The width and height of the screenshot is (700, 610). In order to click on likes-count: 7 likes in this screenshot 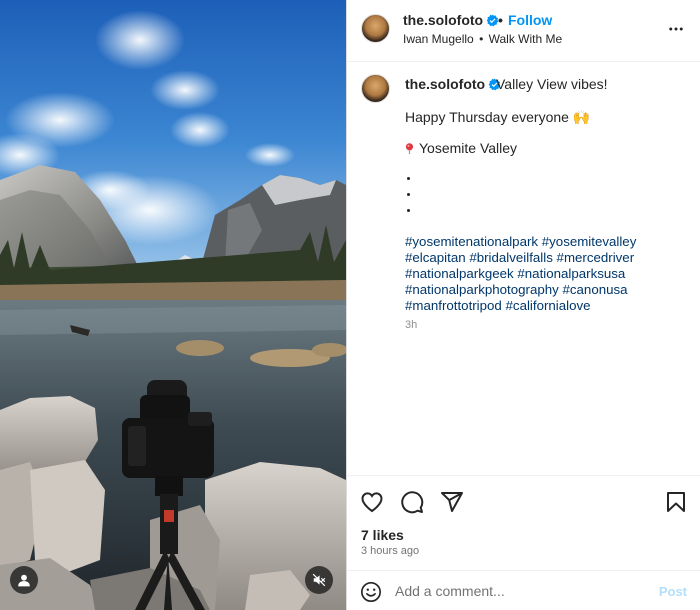, I will do `click(382, 535)`.